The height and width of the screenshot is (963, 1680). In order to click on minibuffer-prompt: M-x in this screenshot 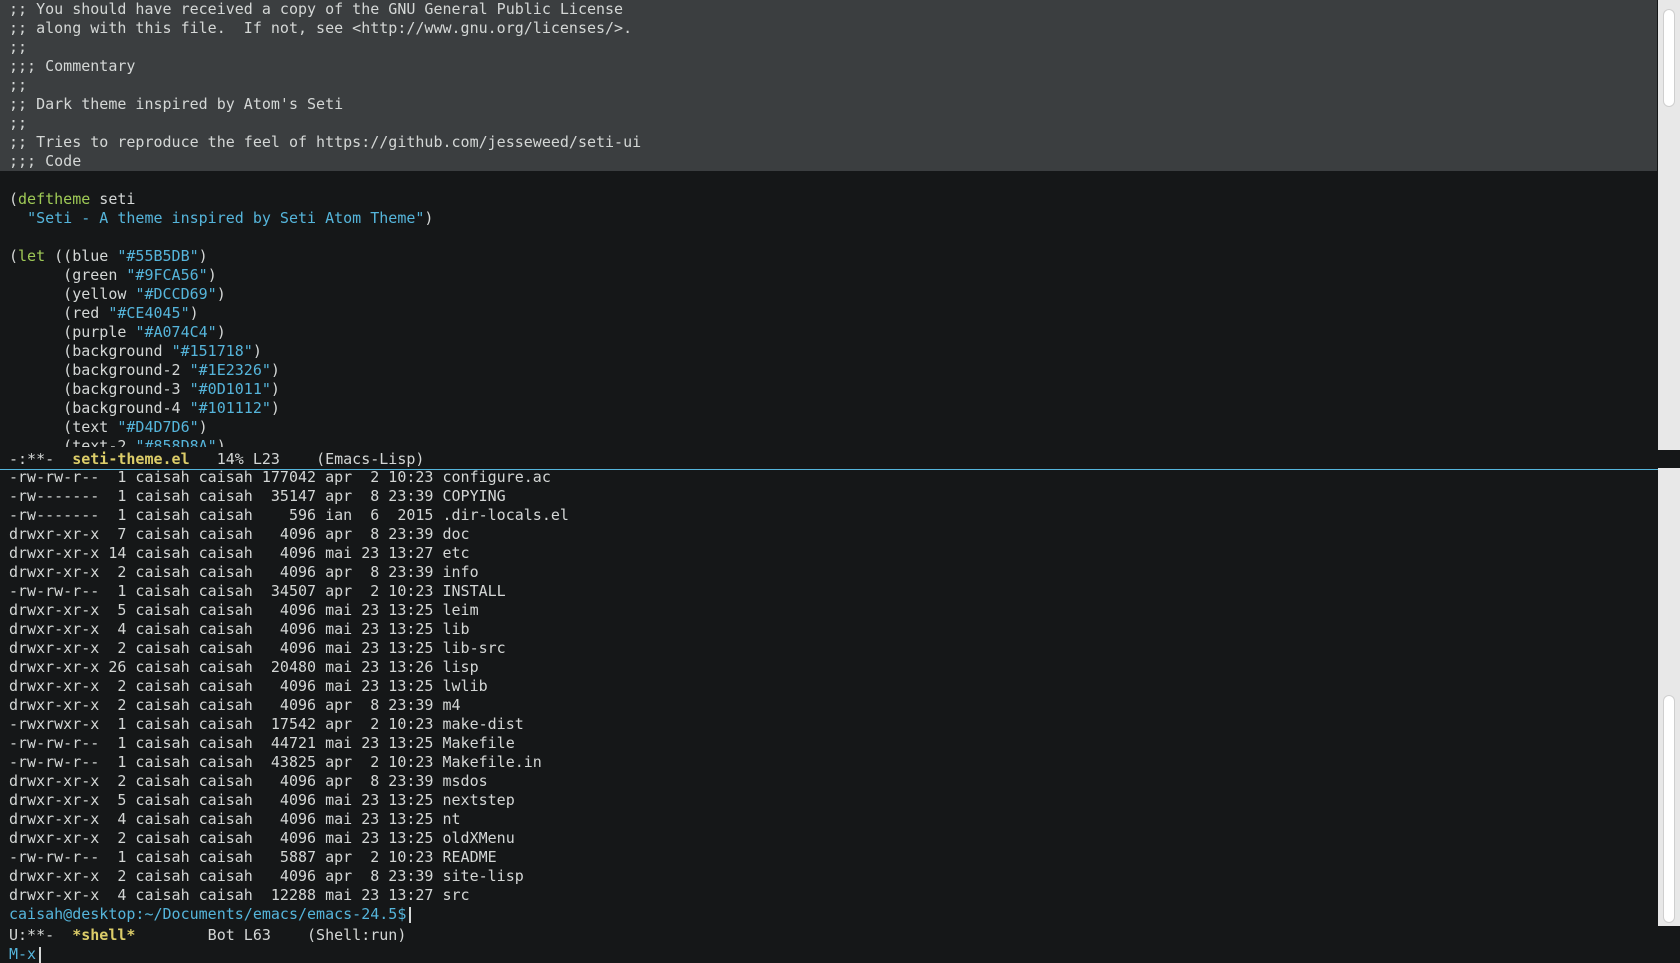, I will do `click(23, 954)`.